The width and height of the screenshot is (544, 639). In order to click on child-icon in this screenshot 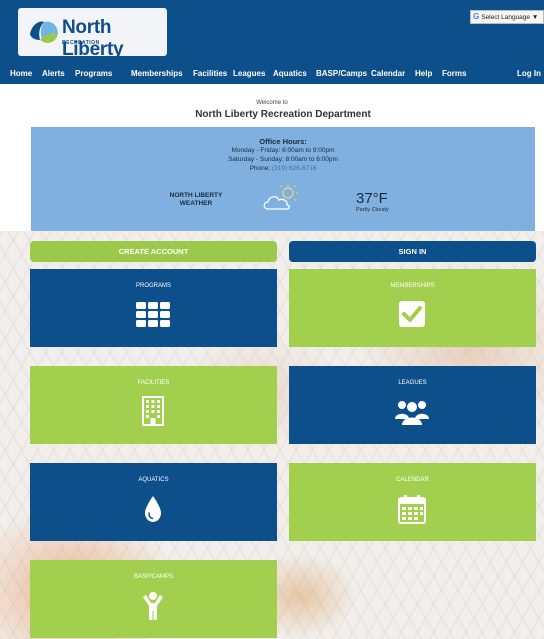, I will do `click(153, 606)`.